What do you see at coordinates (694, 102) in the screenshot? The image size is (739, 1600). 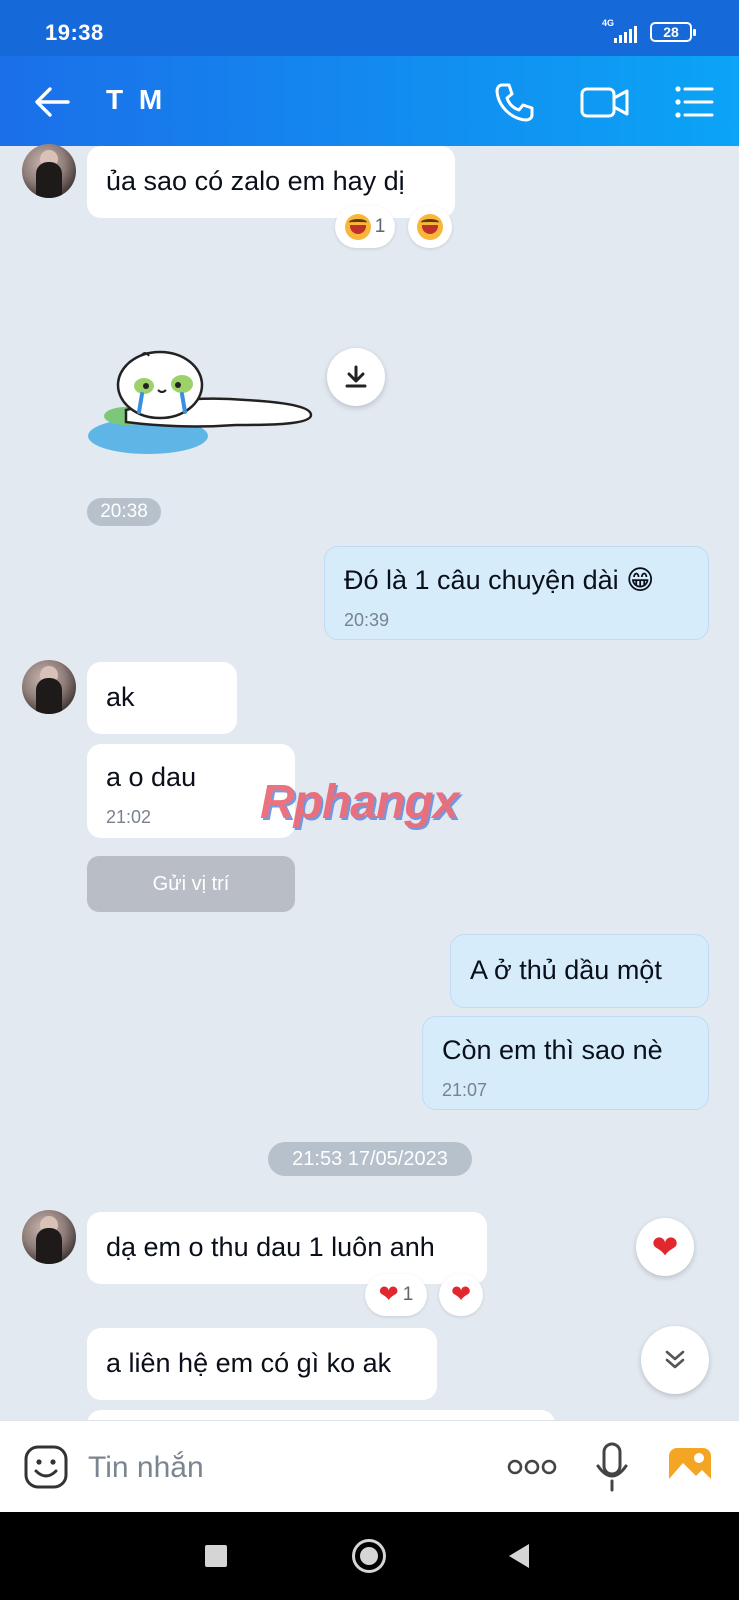 I see `menu-list-icon` at bounding box center [694, 102].